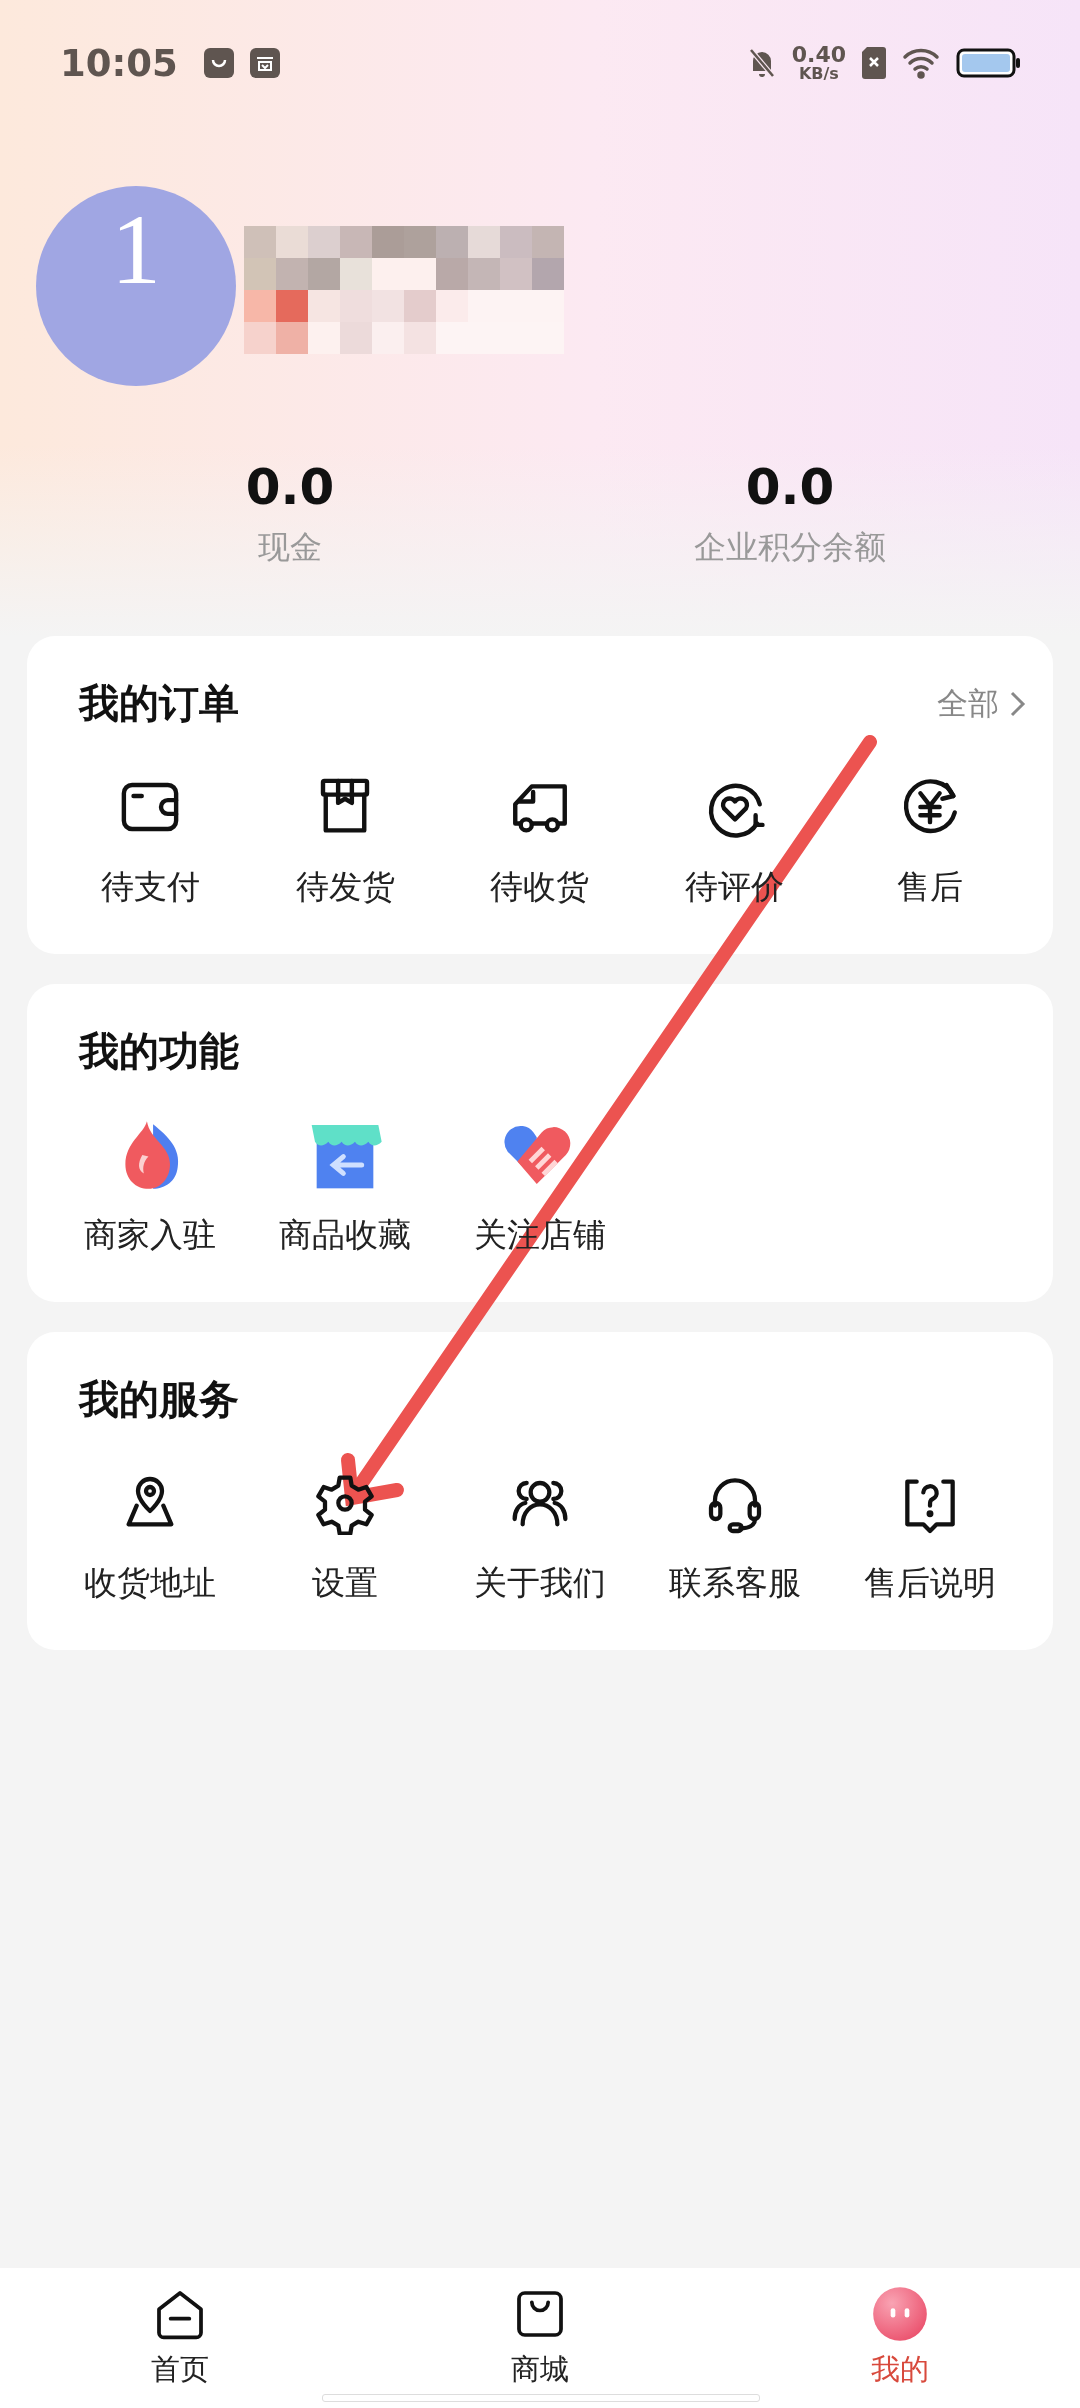 The height and width of the screenshot is (2408, 1080). What do you see at coordinates (345, 1534) in the screenshot?
I see `shortcut-item: 设置` at bounding box center [345, 1534].